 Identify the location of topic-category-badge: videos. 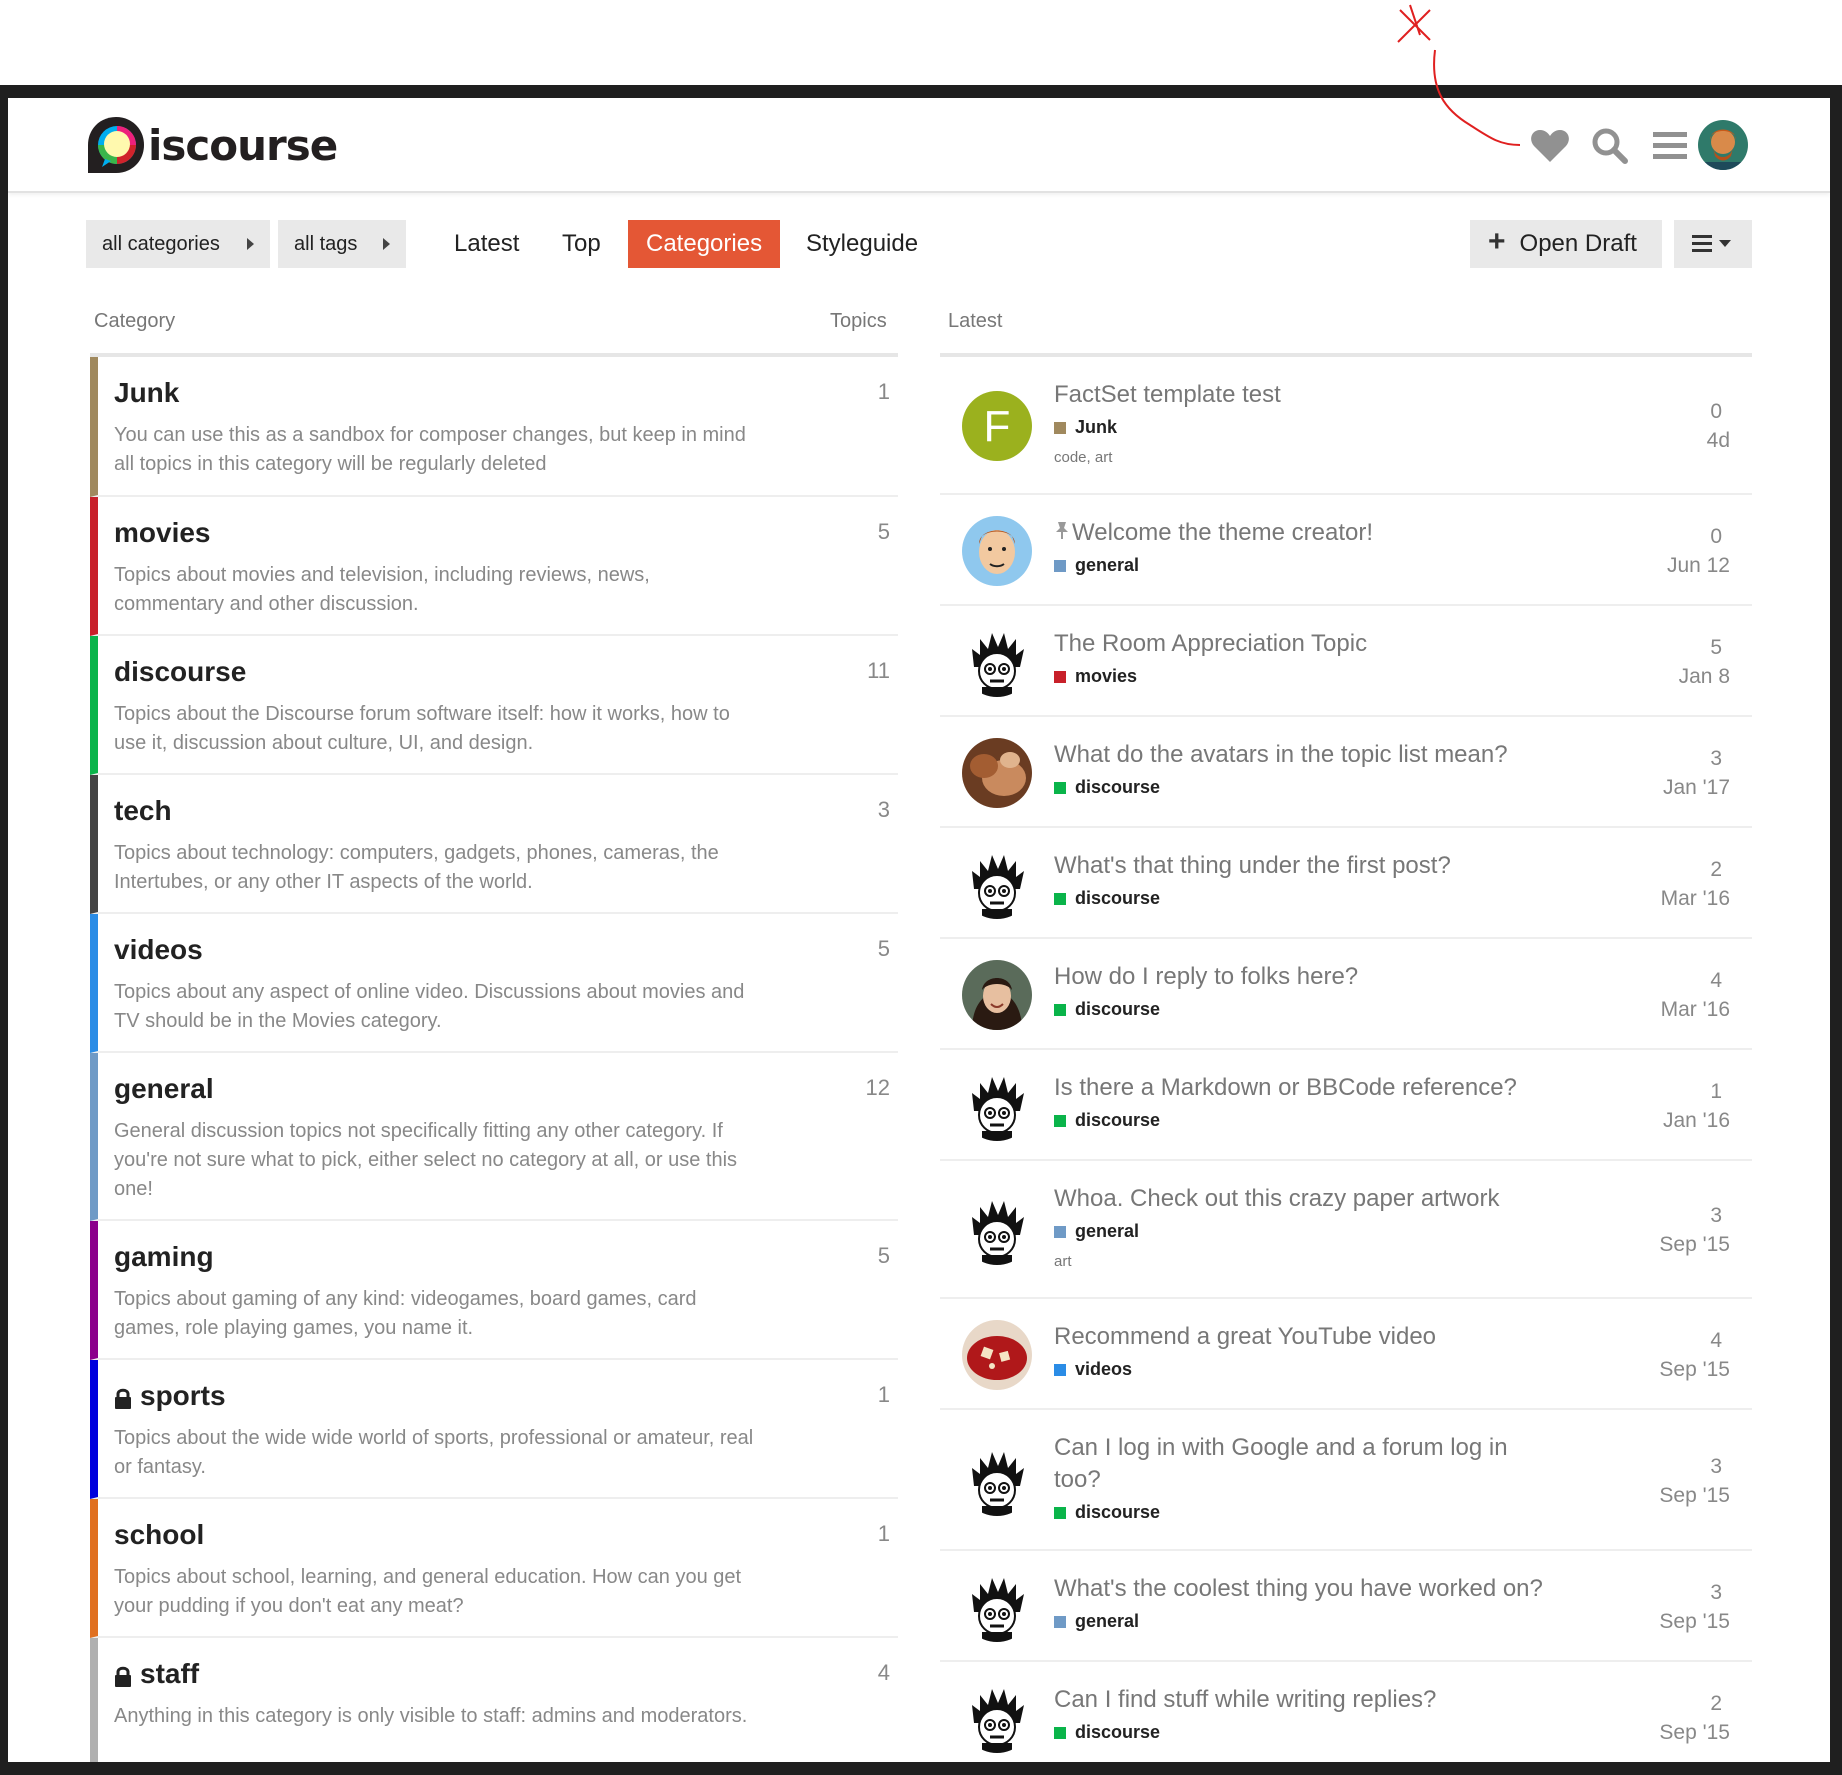
(1093, 1369).